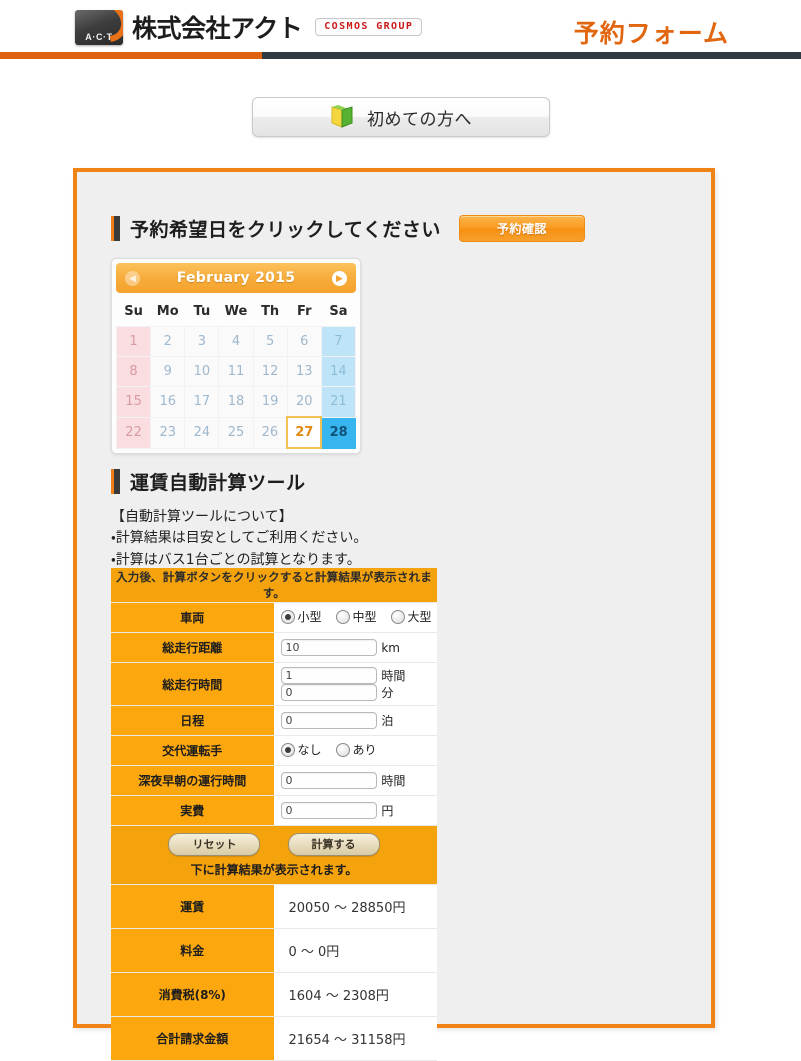 The width and height of the screenshot is (801, 1061). Describe the element at coordinates (400, 55) in the screenshot. I see `header-divider` at that location.